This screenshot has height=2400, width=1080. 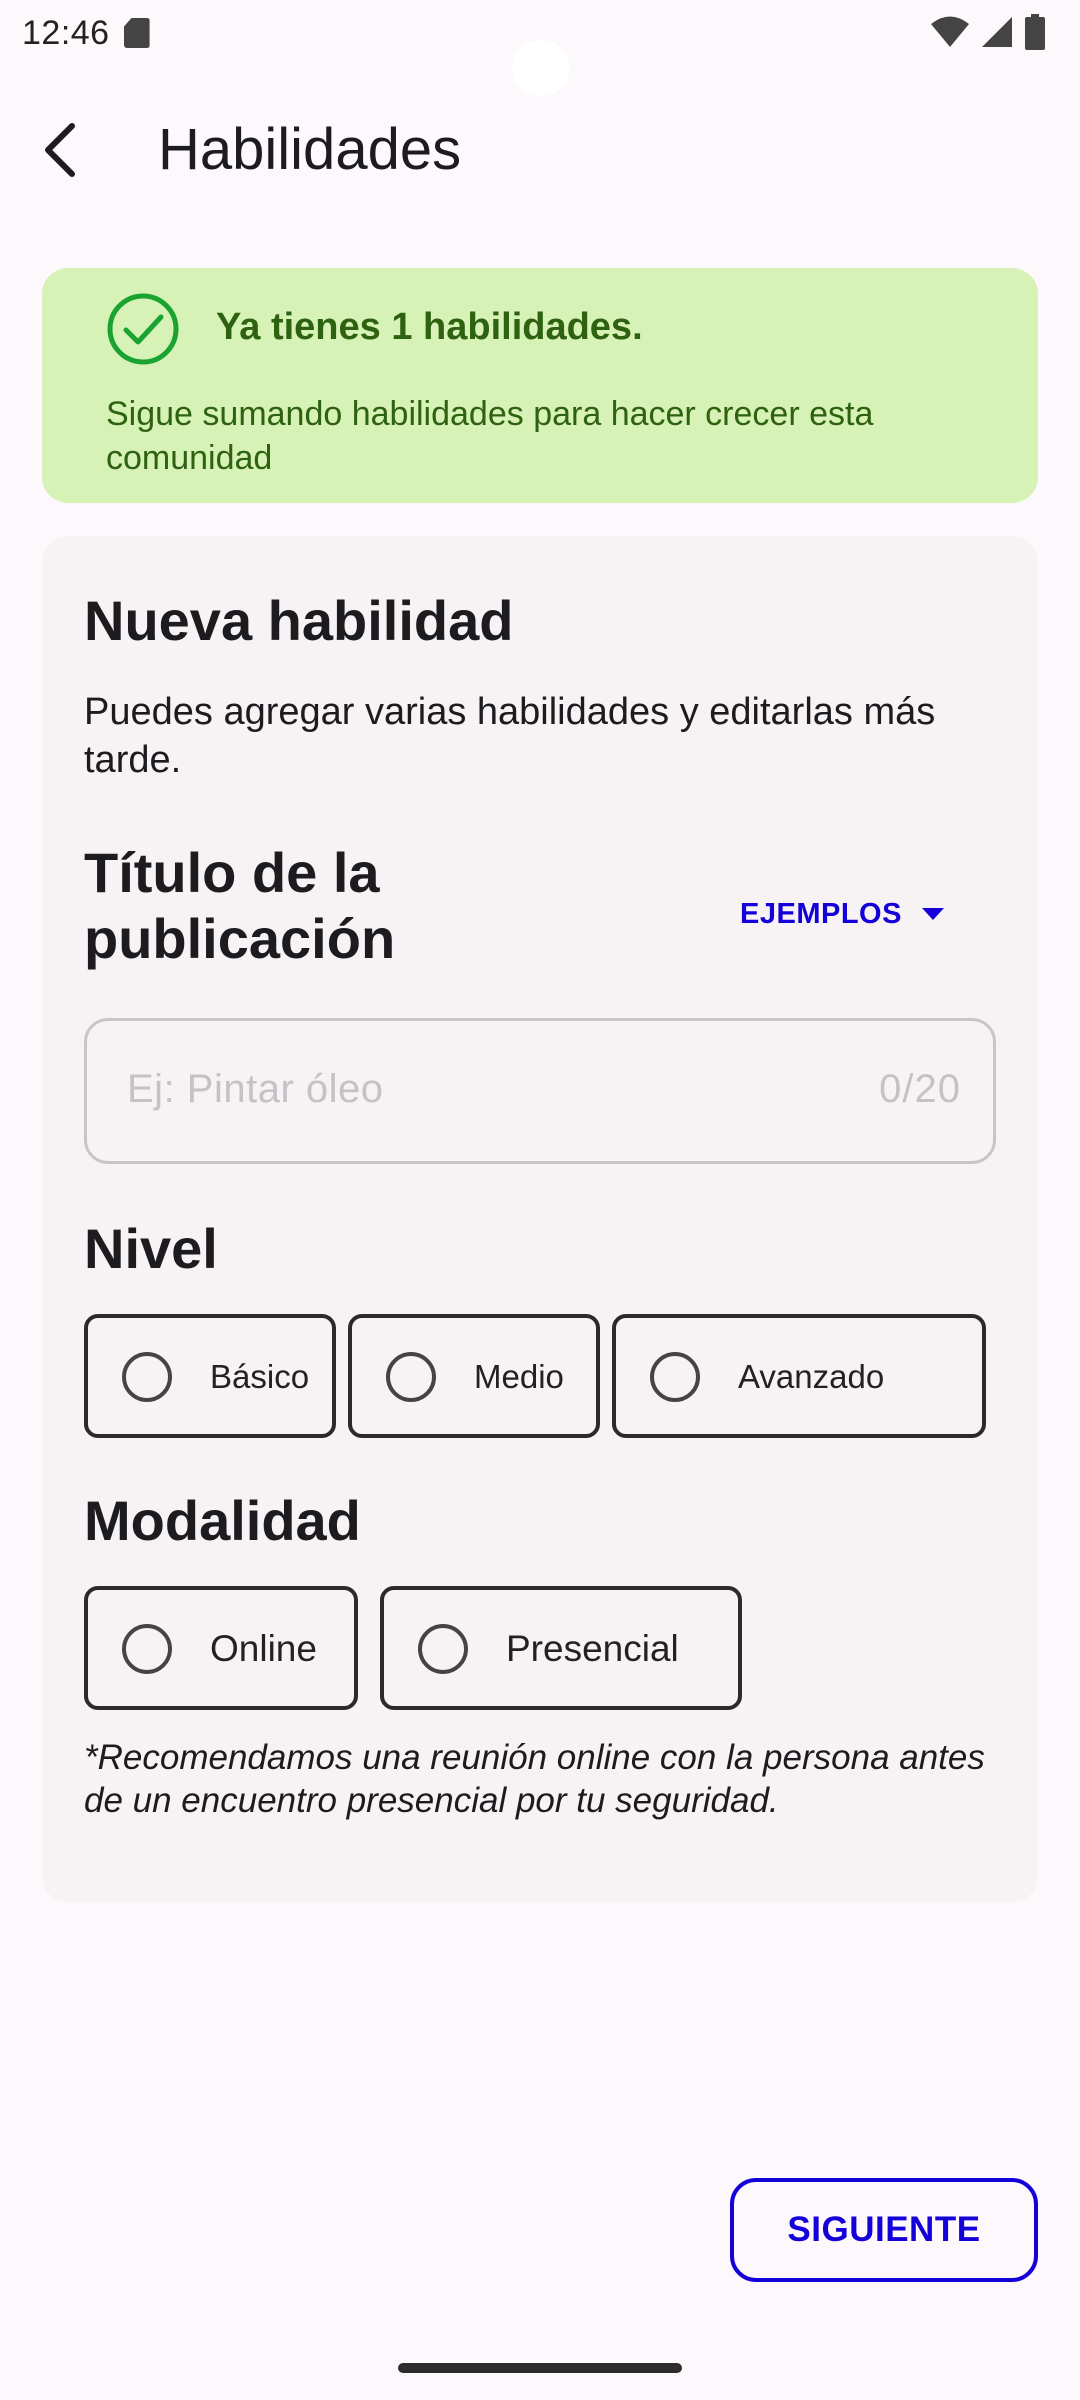 What do you see at coordinates (260, 1376) in the screenshot?
I see `option-label: Básico` at bounding box center [260, 1376].